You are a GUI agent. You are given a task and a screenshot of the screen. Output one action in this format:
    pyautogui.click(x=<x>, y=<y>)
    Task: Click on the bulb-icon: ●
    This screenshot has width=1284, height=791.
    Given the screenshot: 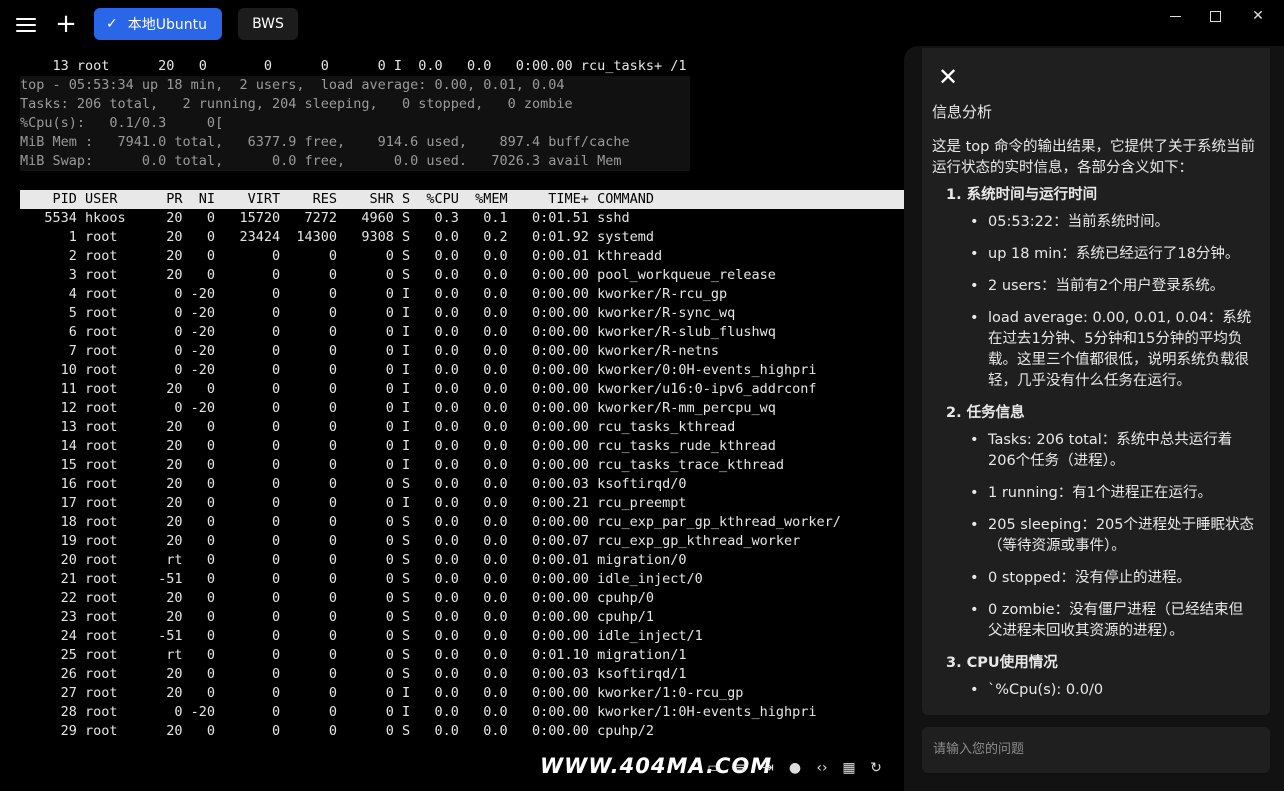 What is the action you would take?
    pyautogui.click(x=795, y=768)
    